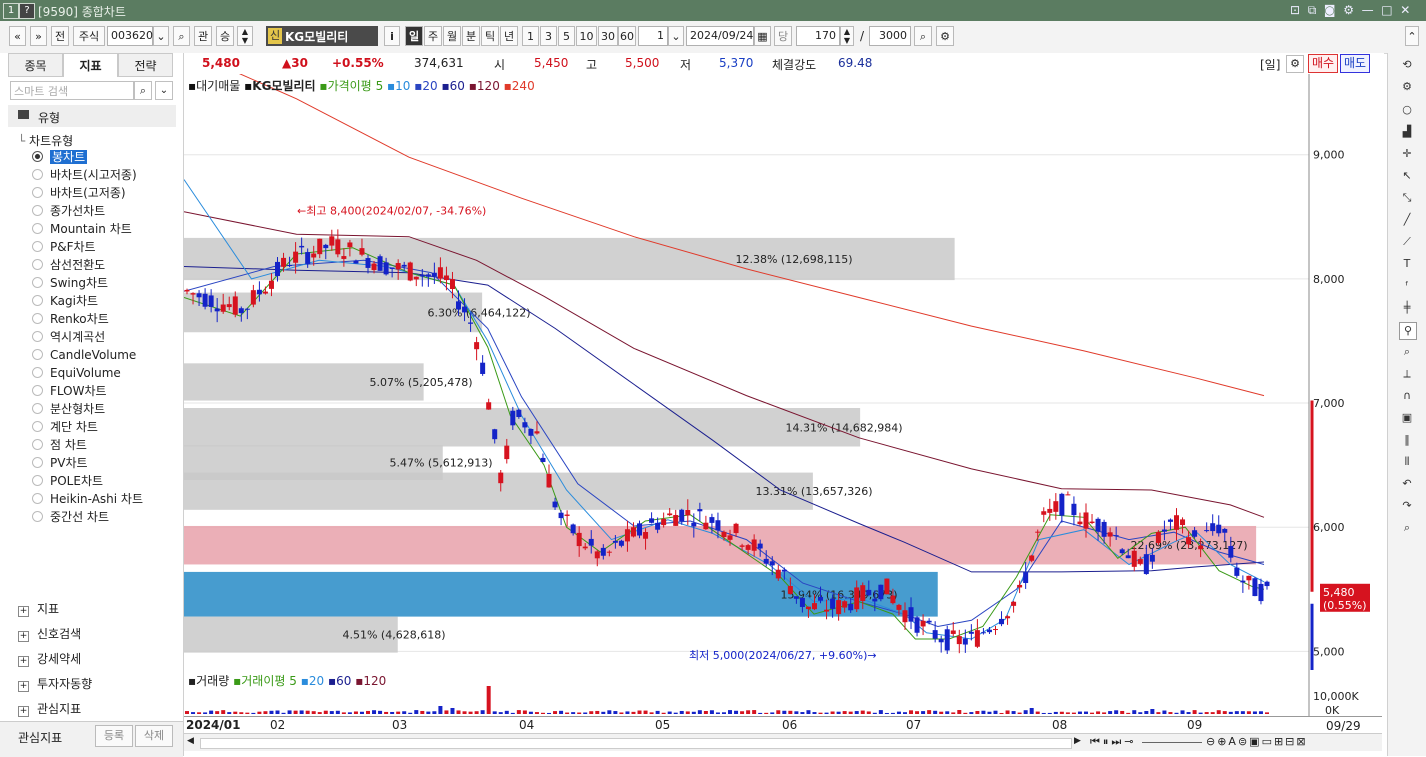 This screenshot has width=1426, height=757. Describe the element at coordinates (38, 36) in the screenshot. I see `next-button: »` at that location.